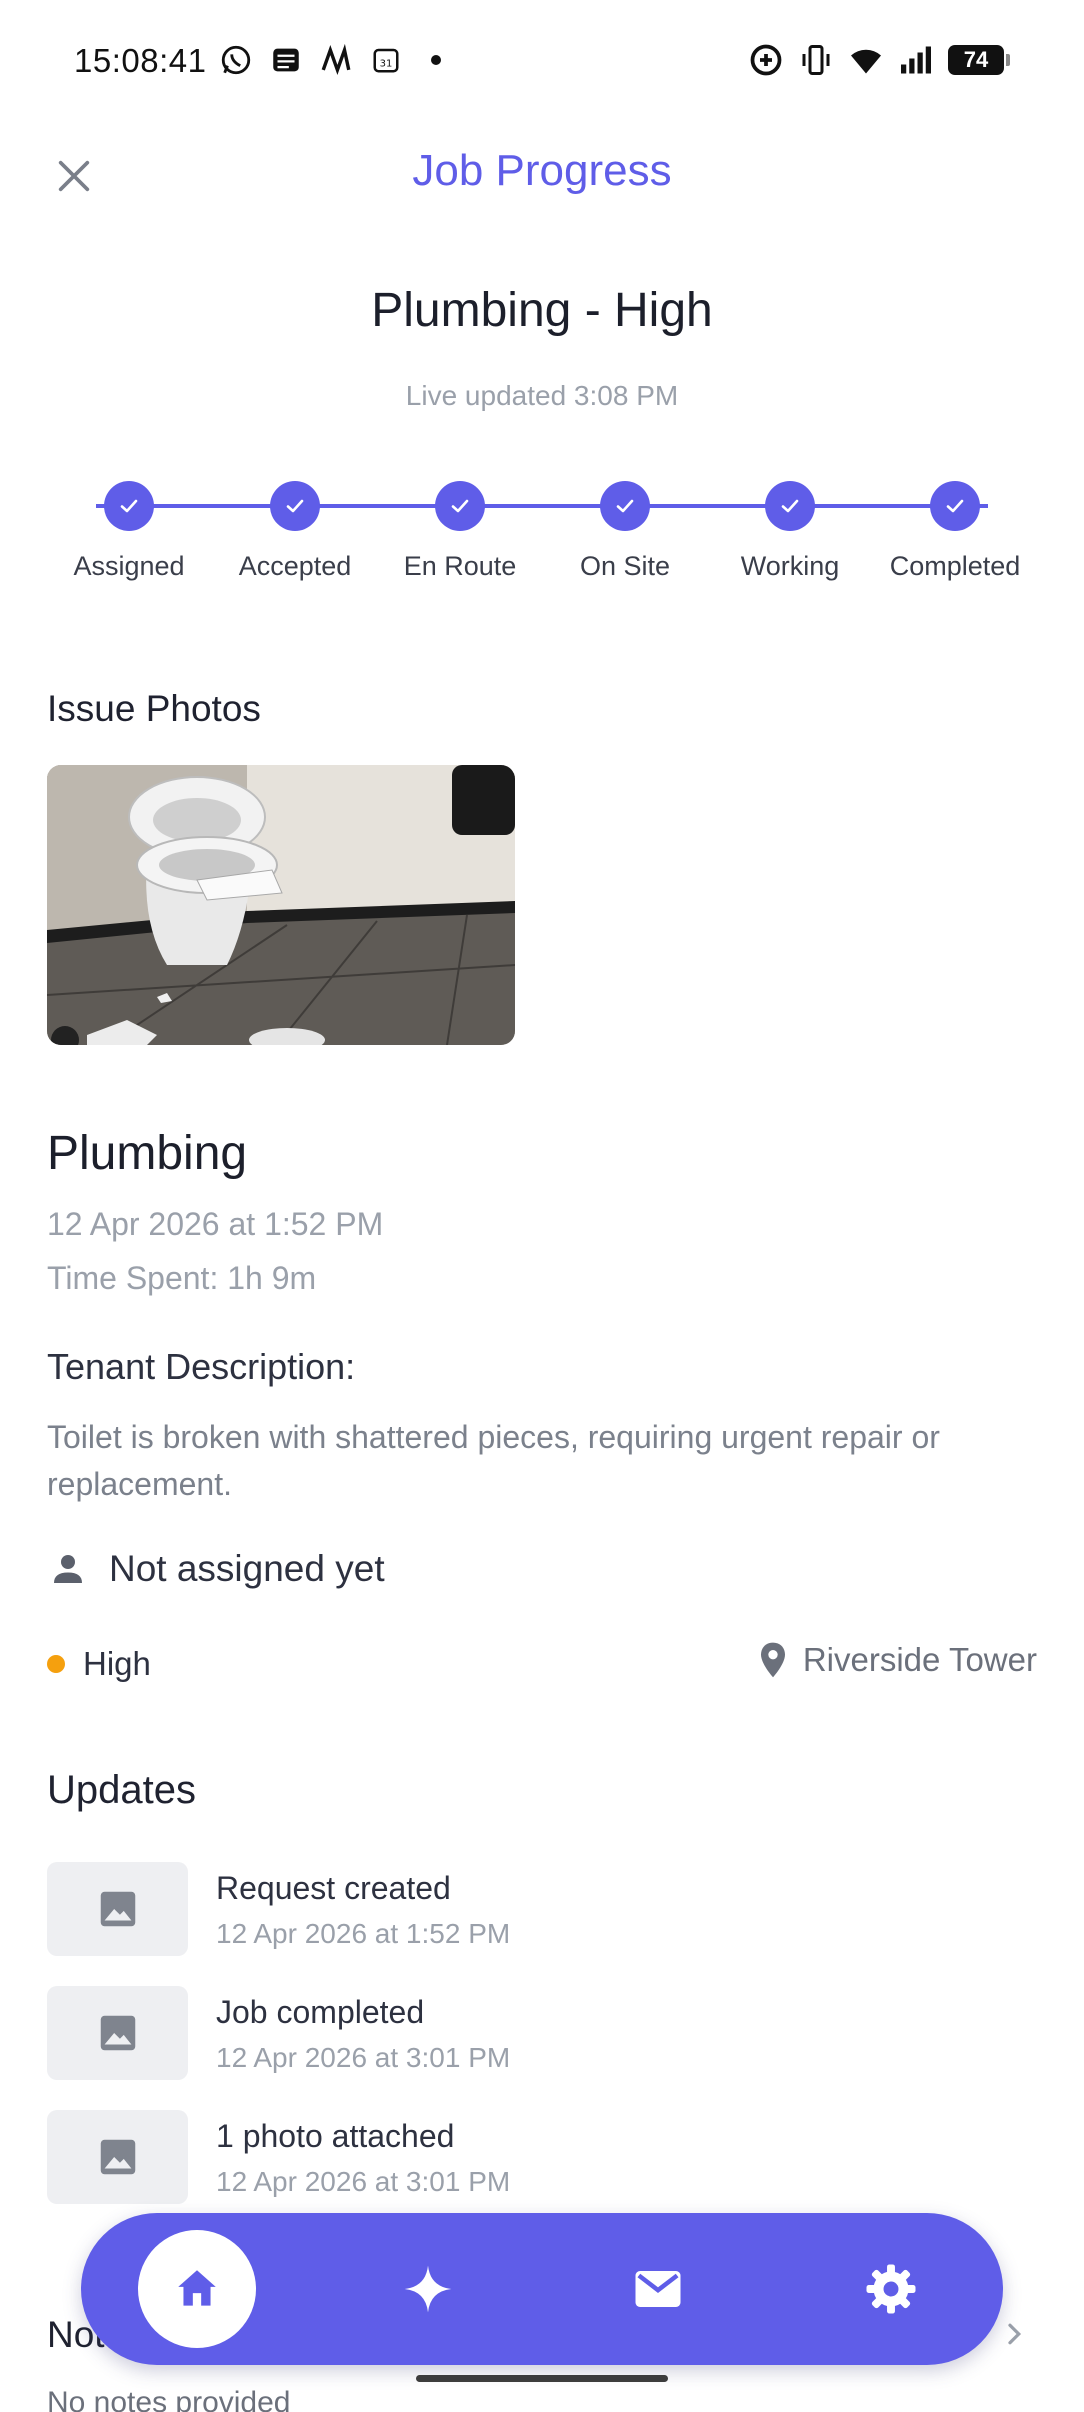 The image size is (1084, 2412). I want to click on status-bar: 15:08:41 31 74, so click(542, 63).